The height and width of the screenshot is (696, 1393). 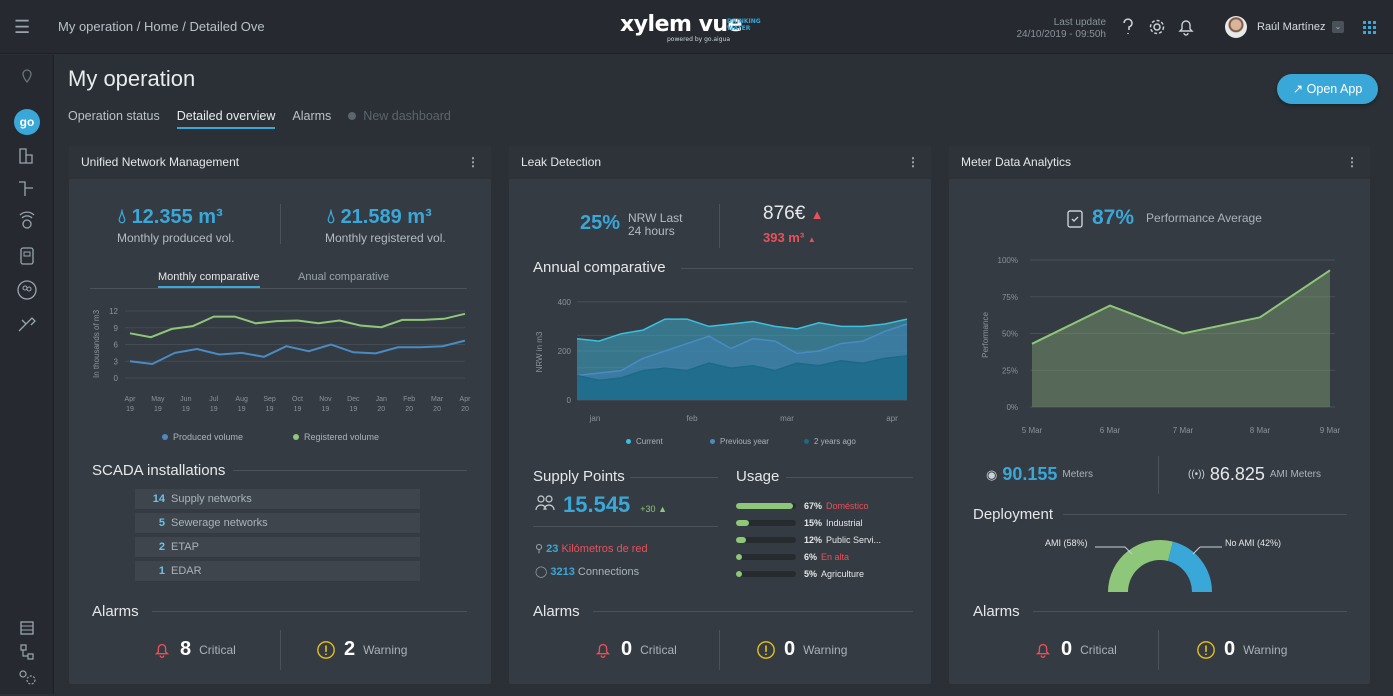 I want to click on usage-row: 67% Doméstico, so click(x=802, y=506).